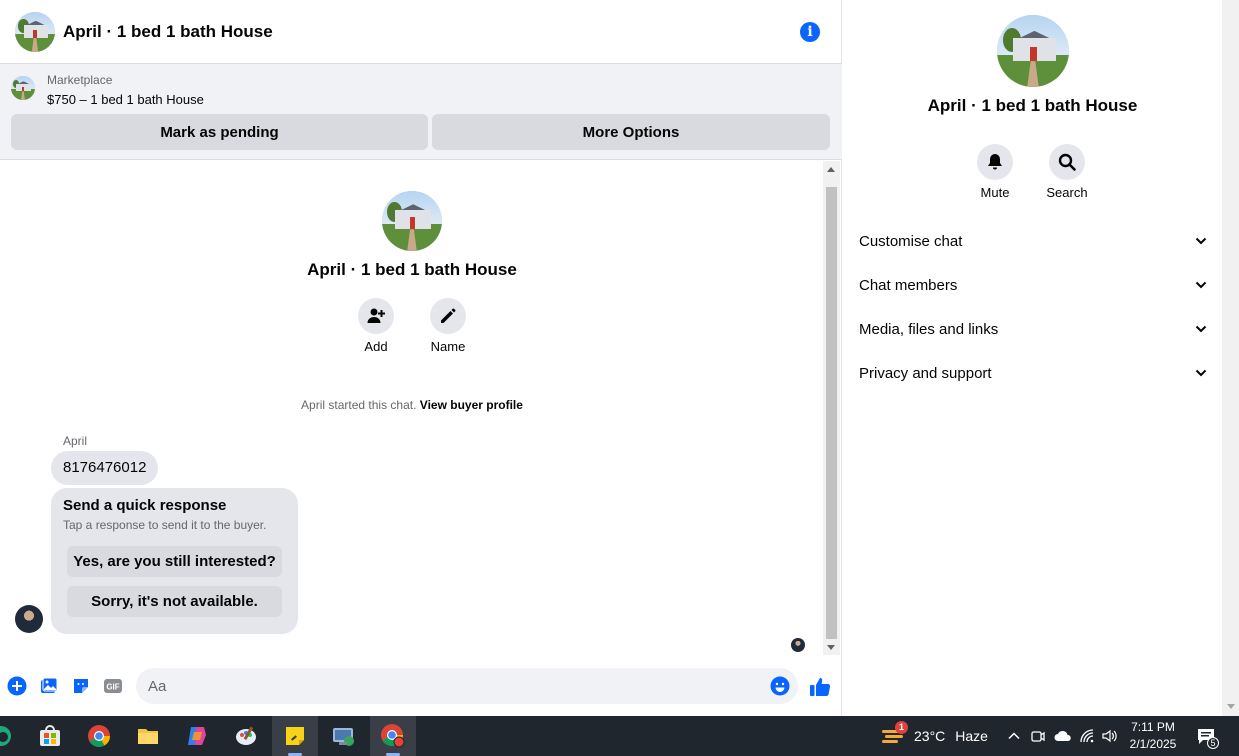  What do you see at coordinates (1014, 736) in the screenshot?
I see `chevron-up-icon` at bounding box center [1014, 736].